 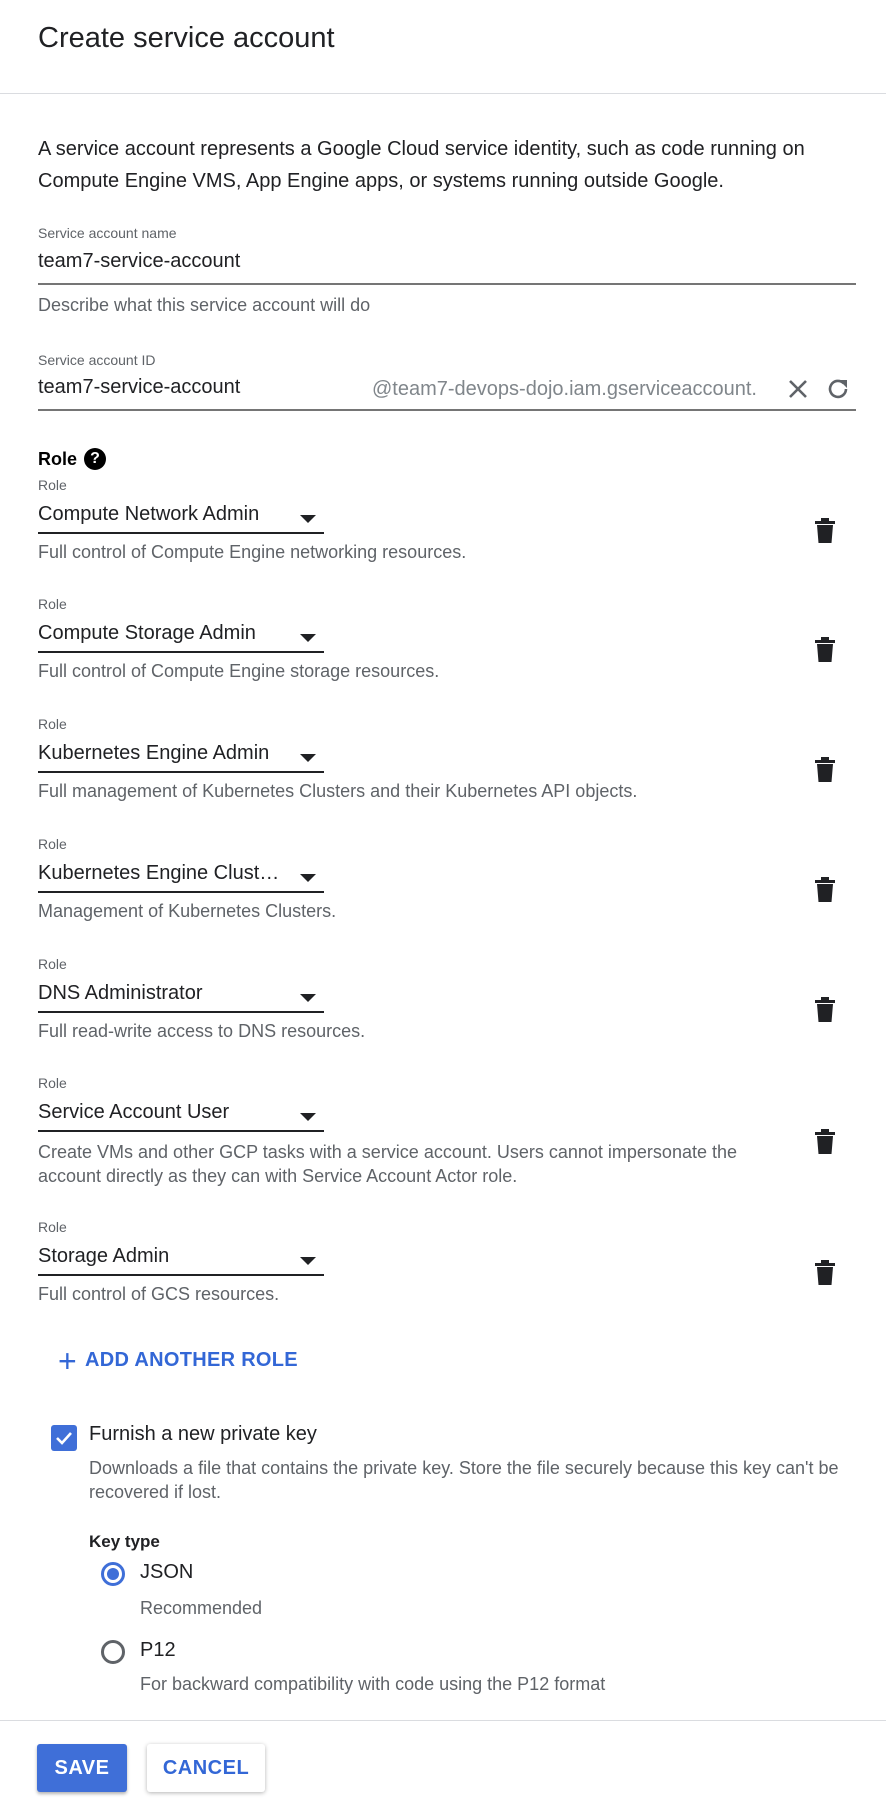 What do you see at coordinates (97, 360) in the screenshot?
I see `service-account-id-label: Service account ID` at bounding box center [97, 360].